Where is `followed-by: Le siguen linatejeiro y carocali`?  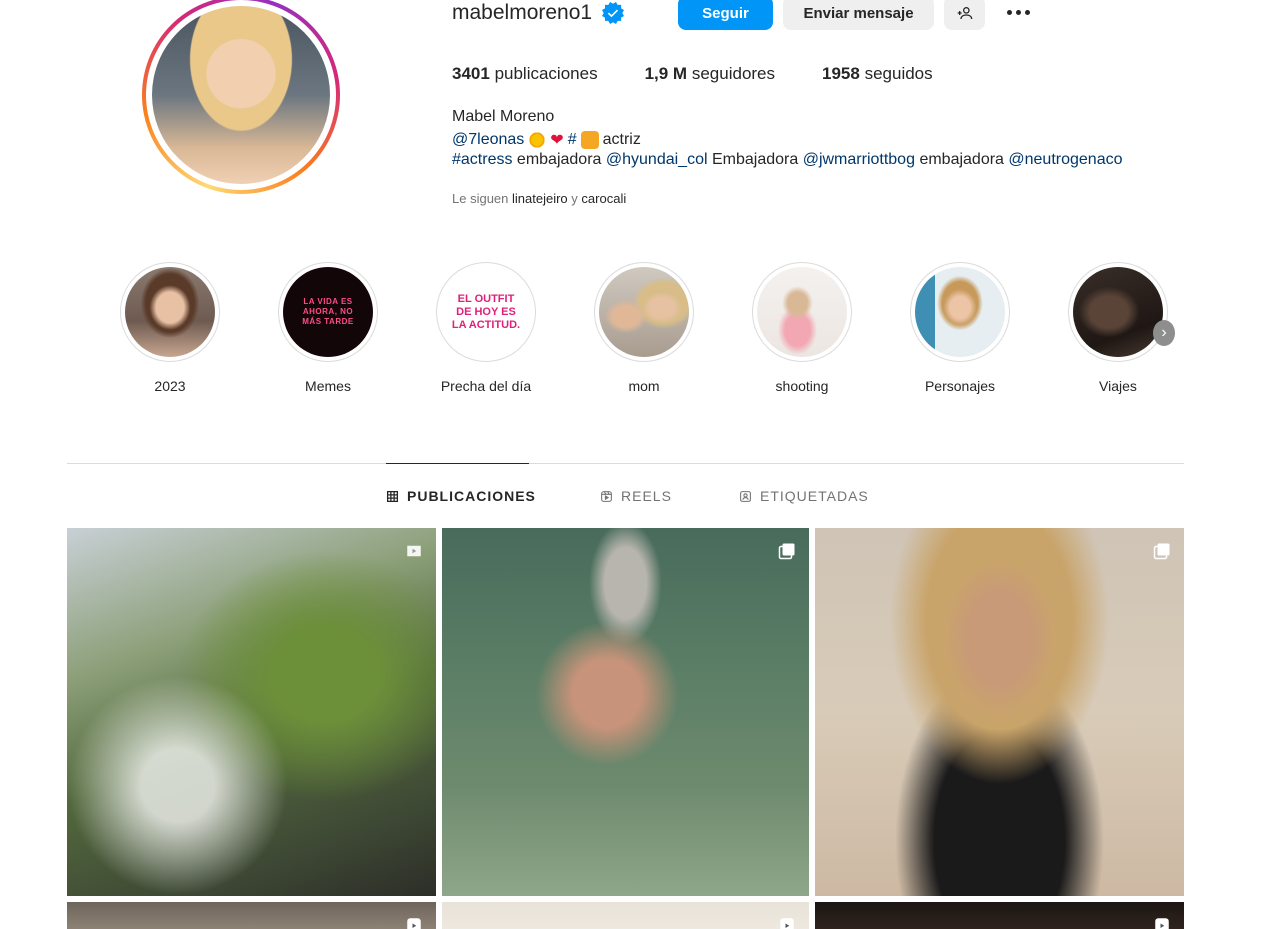 followed-by: Le siguen linatejeiro y carocali is located at coordinates (539, 198).